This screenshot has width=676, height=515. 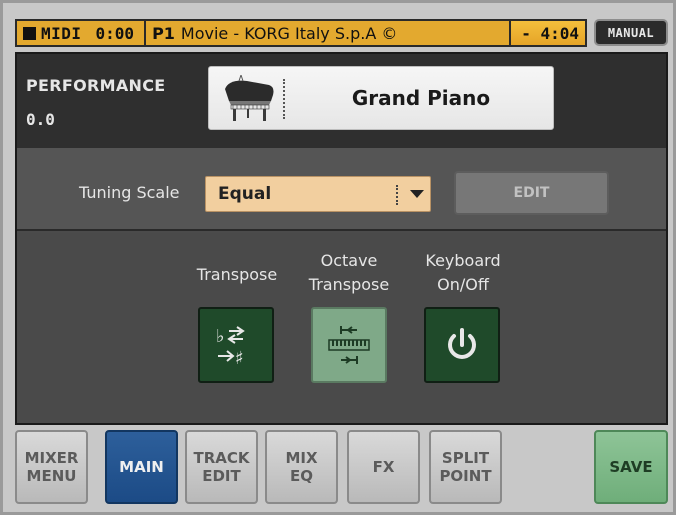 I want to click on manual-mode-badge: MANUAL, so click(x=631, y=32).